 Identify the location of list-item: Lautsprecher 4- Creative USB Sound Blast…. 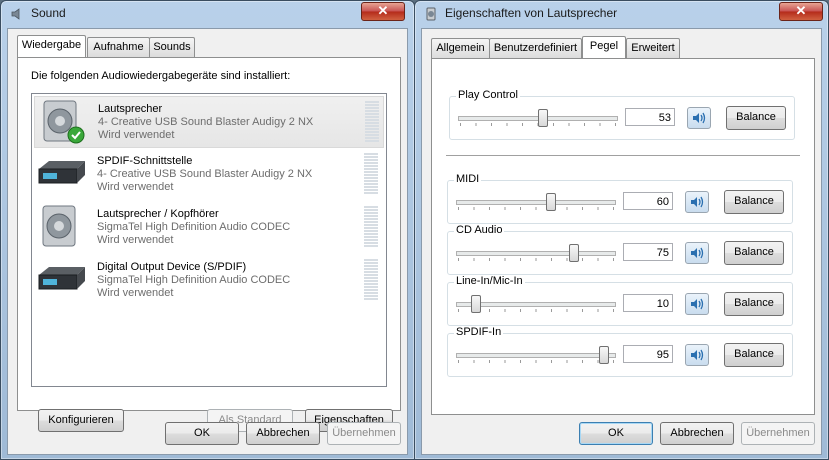
(209, 122).